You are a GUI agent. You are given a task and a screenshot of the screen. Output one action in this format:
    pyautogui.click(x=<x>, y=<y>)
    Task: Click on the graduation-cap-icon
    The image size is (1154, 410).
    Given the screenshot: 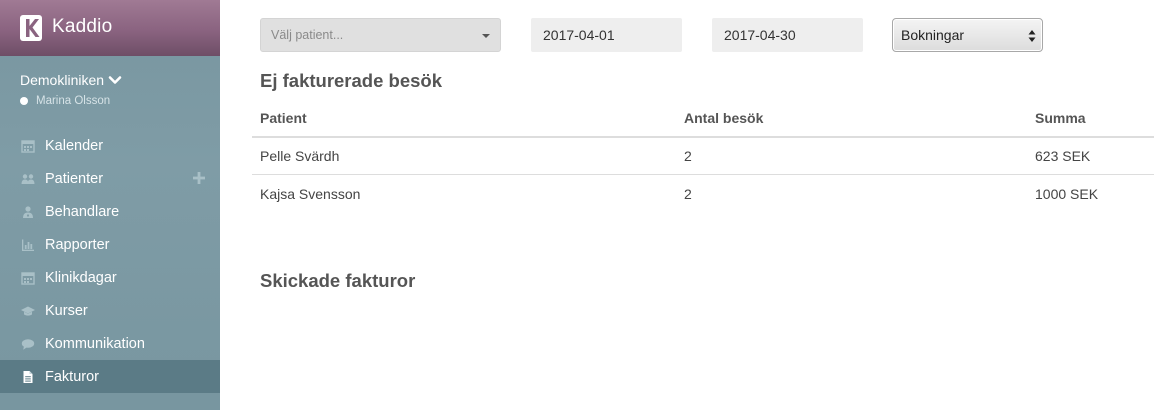 What is the action you would take?
    pyautogui.click(x=28, y=311)
    